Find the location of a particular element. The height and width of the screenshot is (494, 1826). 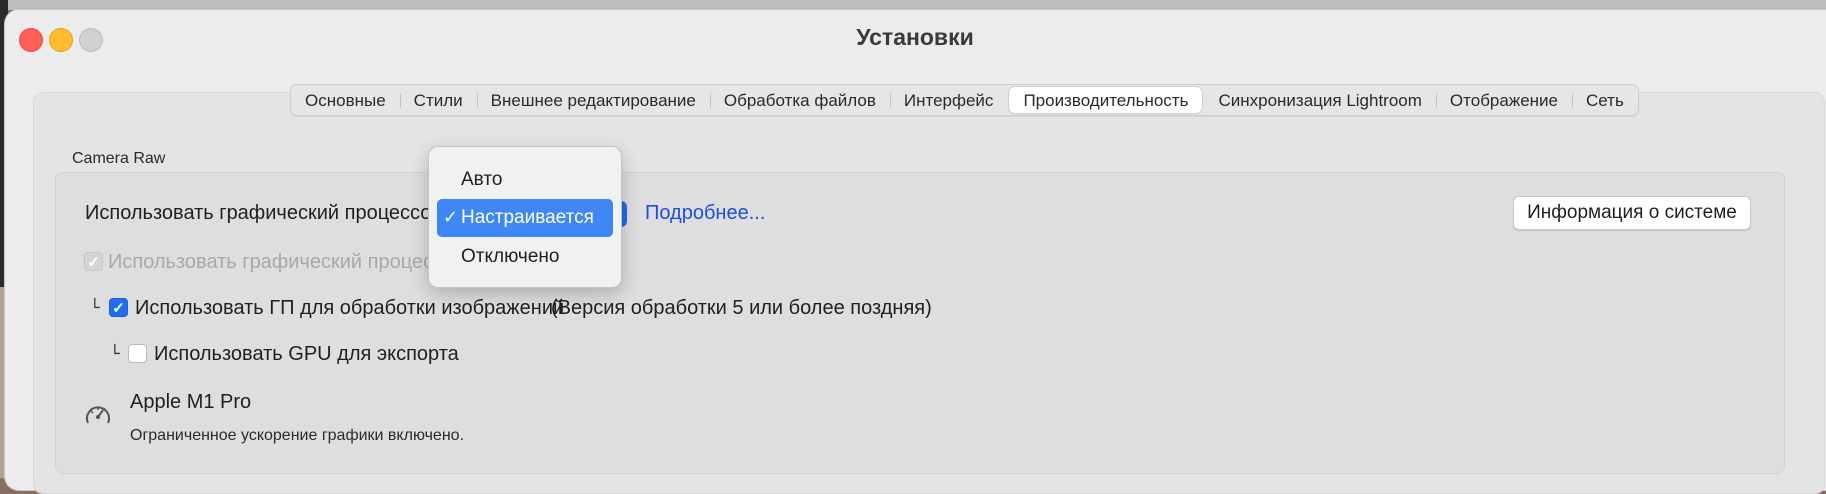

use-gpu-disabled-label: Использовать графический процессо is located at coordinates (281, 262).